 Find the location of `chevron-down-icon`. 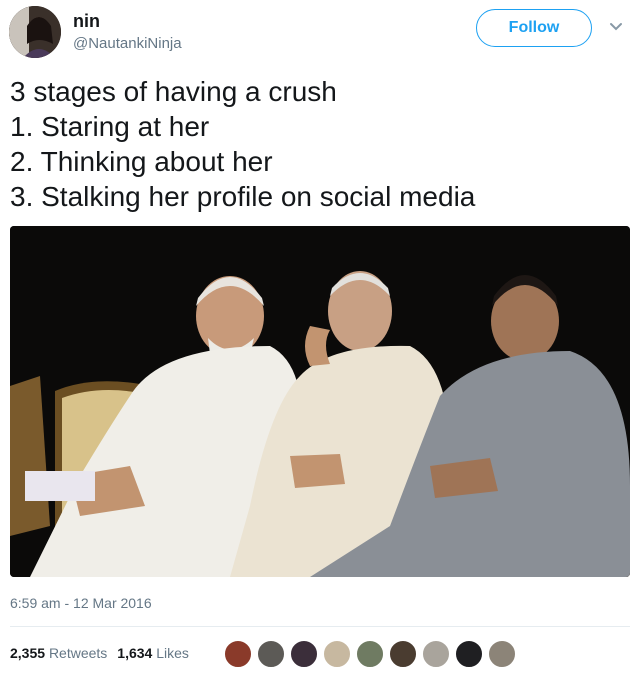

chevron-down-icon is located at coordinates (616, 27).